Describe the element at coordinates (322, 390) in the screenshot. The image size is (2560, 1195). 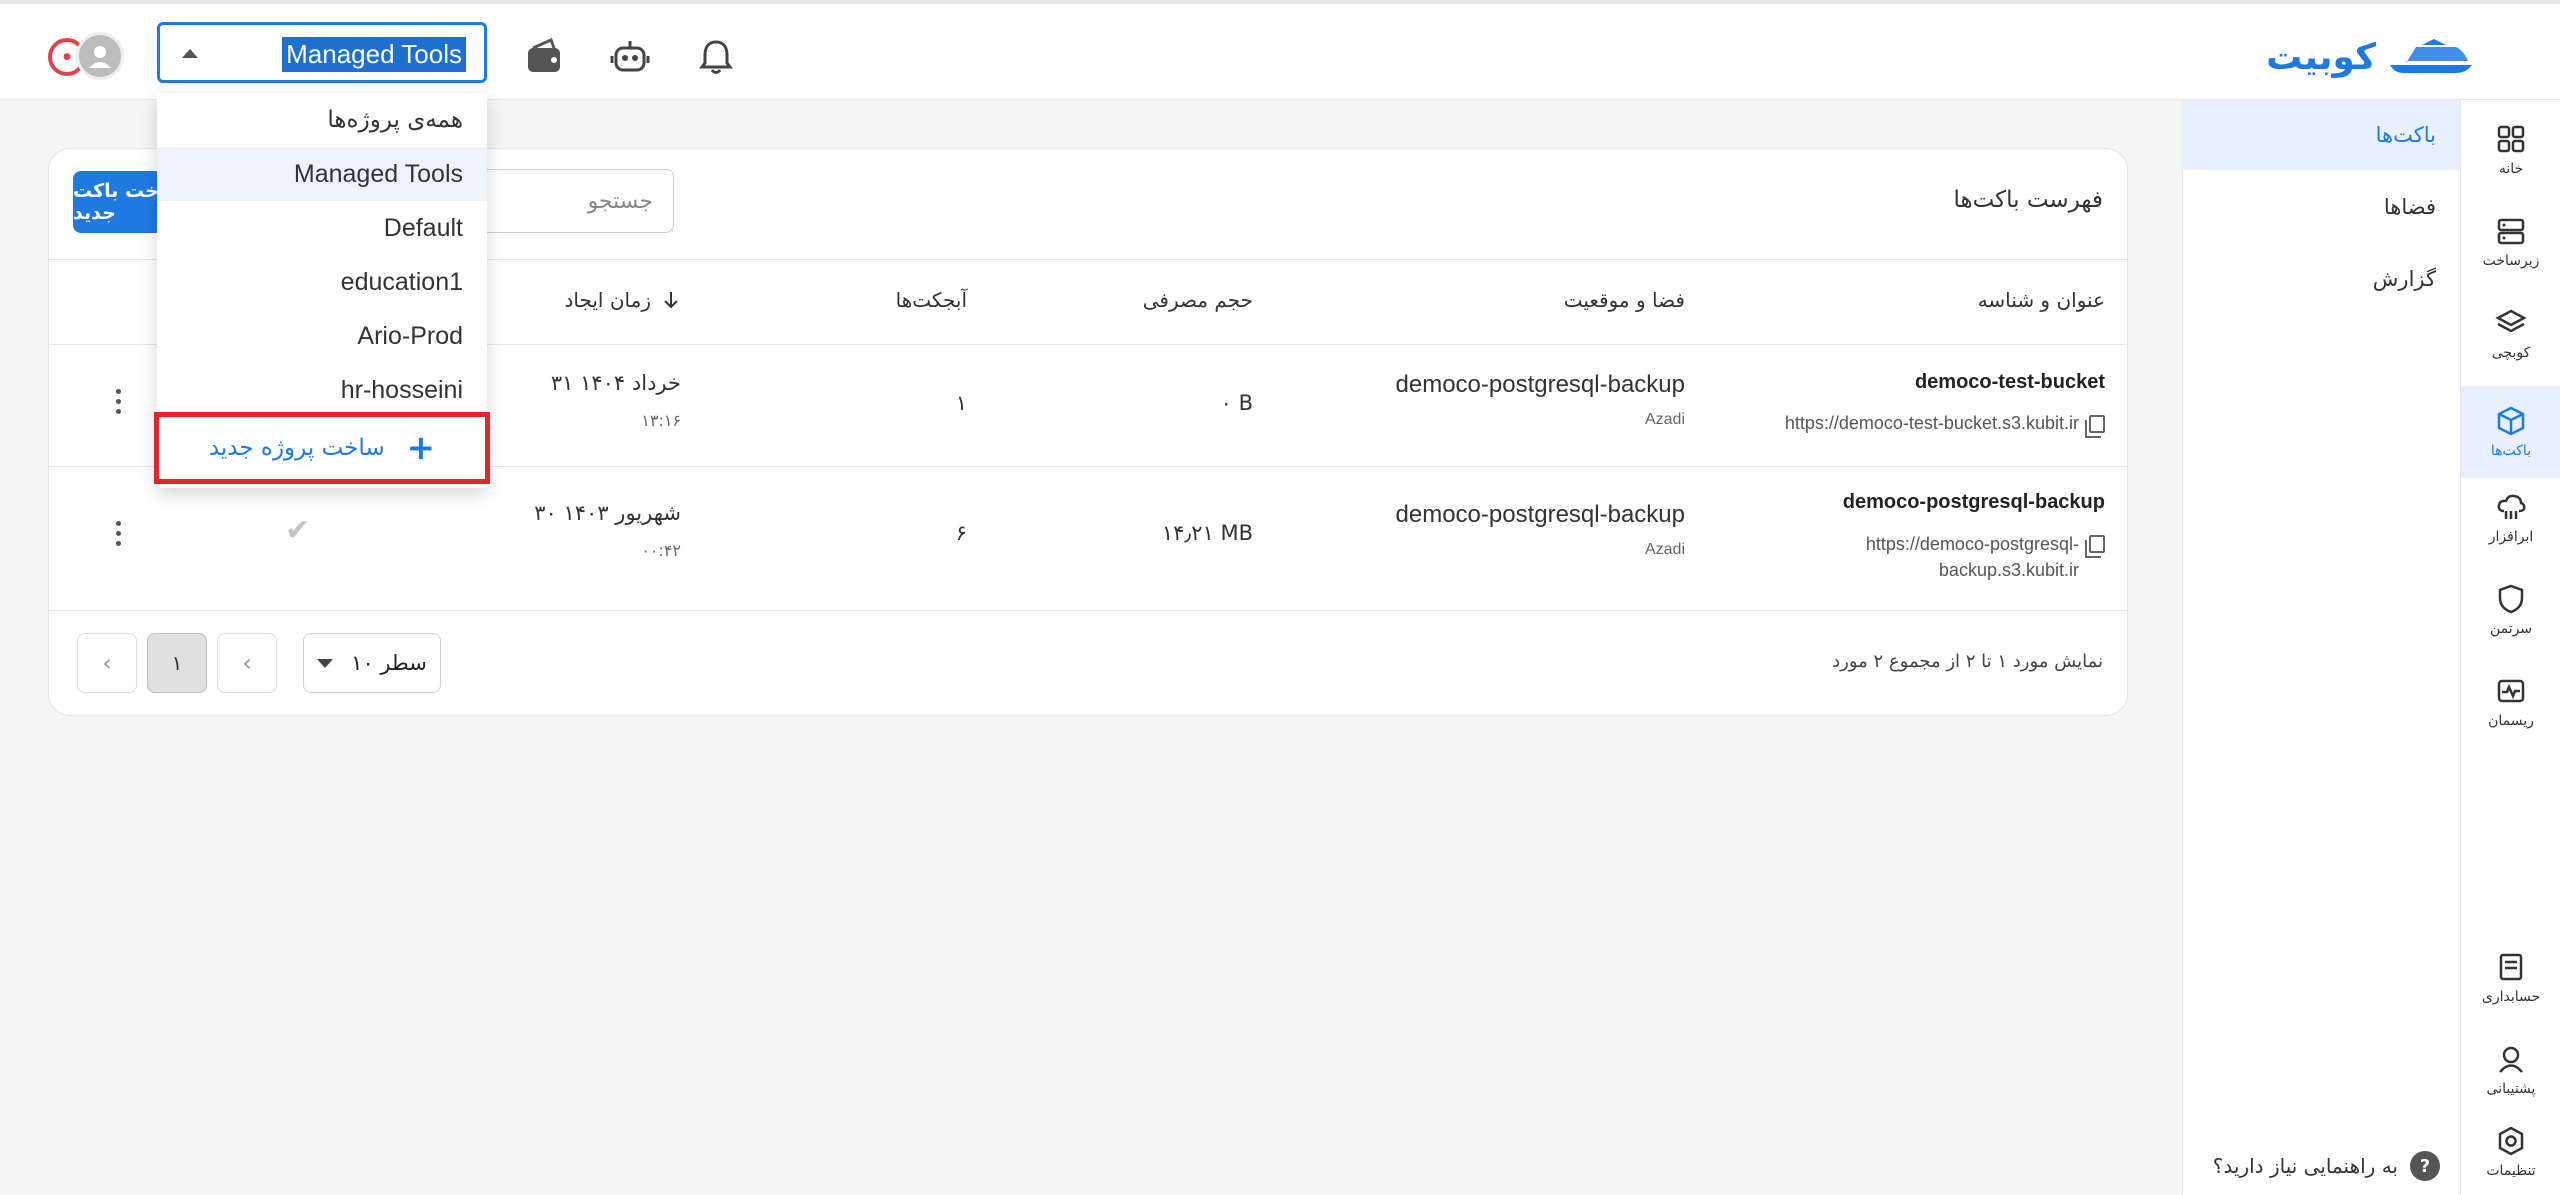
I see `dropdown-item-hr-hosseini: hr-hosseini` at that location.